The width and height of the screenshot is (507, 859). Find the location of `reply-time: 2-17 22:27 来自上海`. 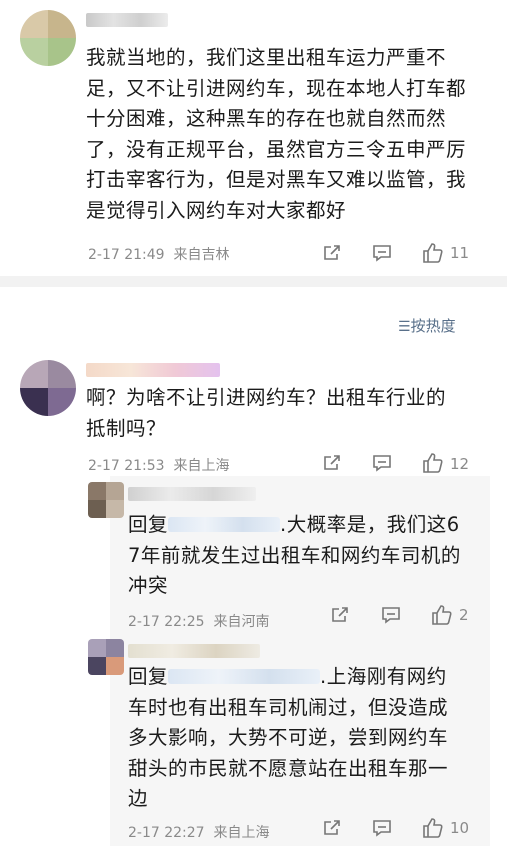

reply-time: 2-17 22:27 来自上海 is located at coordinates (199, 833).